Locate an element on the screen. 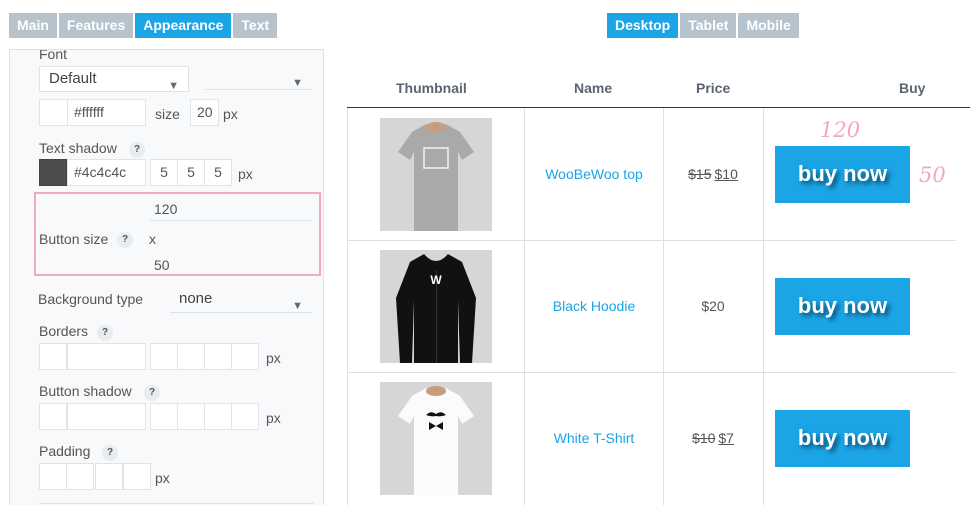  tab-tablet: Tablet is located at coordinates (708, 25).